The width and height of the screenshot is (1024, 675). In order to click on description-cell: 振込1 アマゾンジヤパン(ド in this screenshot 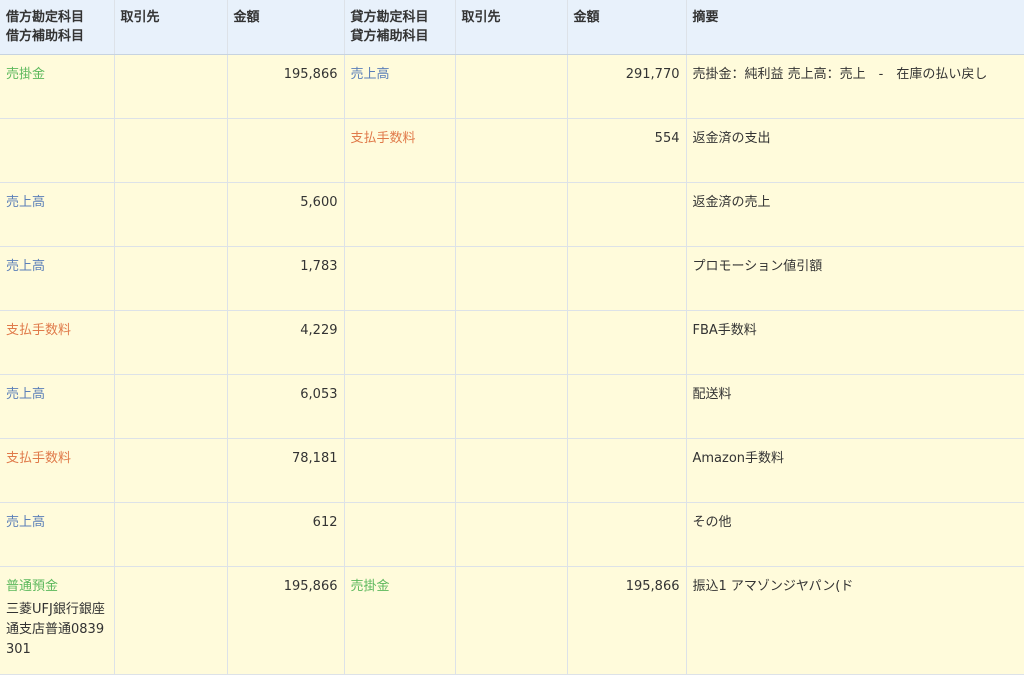, I will do `click(855, 620)`.